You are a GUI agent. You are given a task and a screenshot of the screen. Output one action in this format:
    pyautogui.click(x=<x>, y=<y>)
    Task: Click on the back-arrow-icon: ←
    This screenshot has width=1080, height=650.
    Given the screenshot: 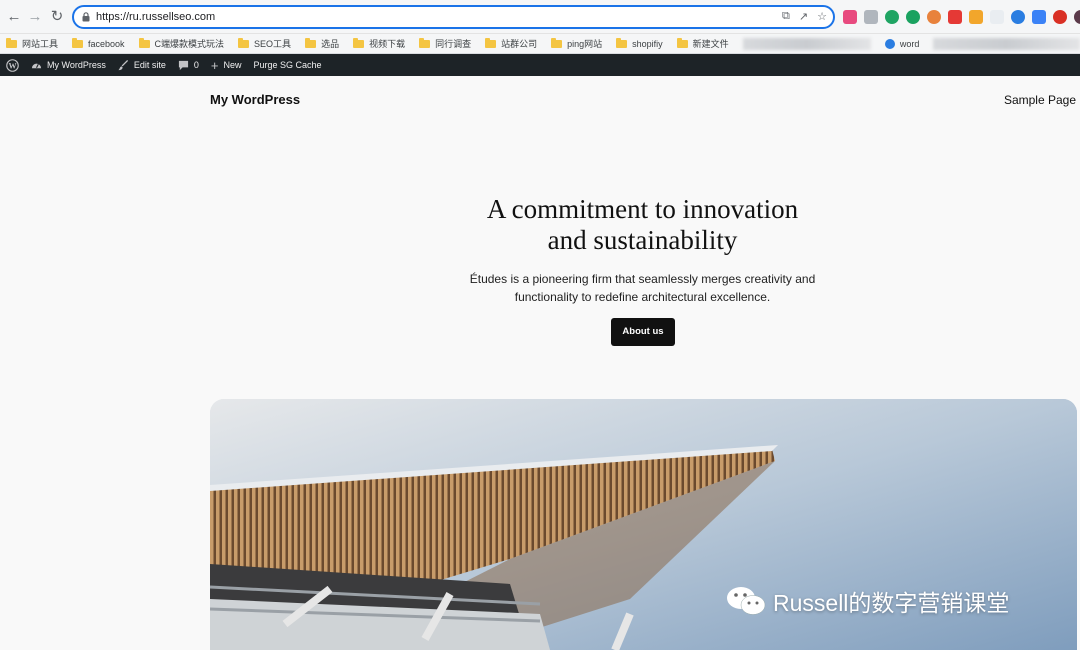 What is the action you would take?
    pyautogui.click(x=14, y=17)
    